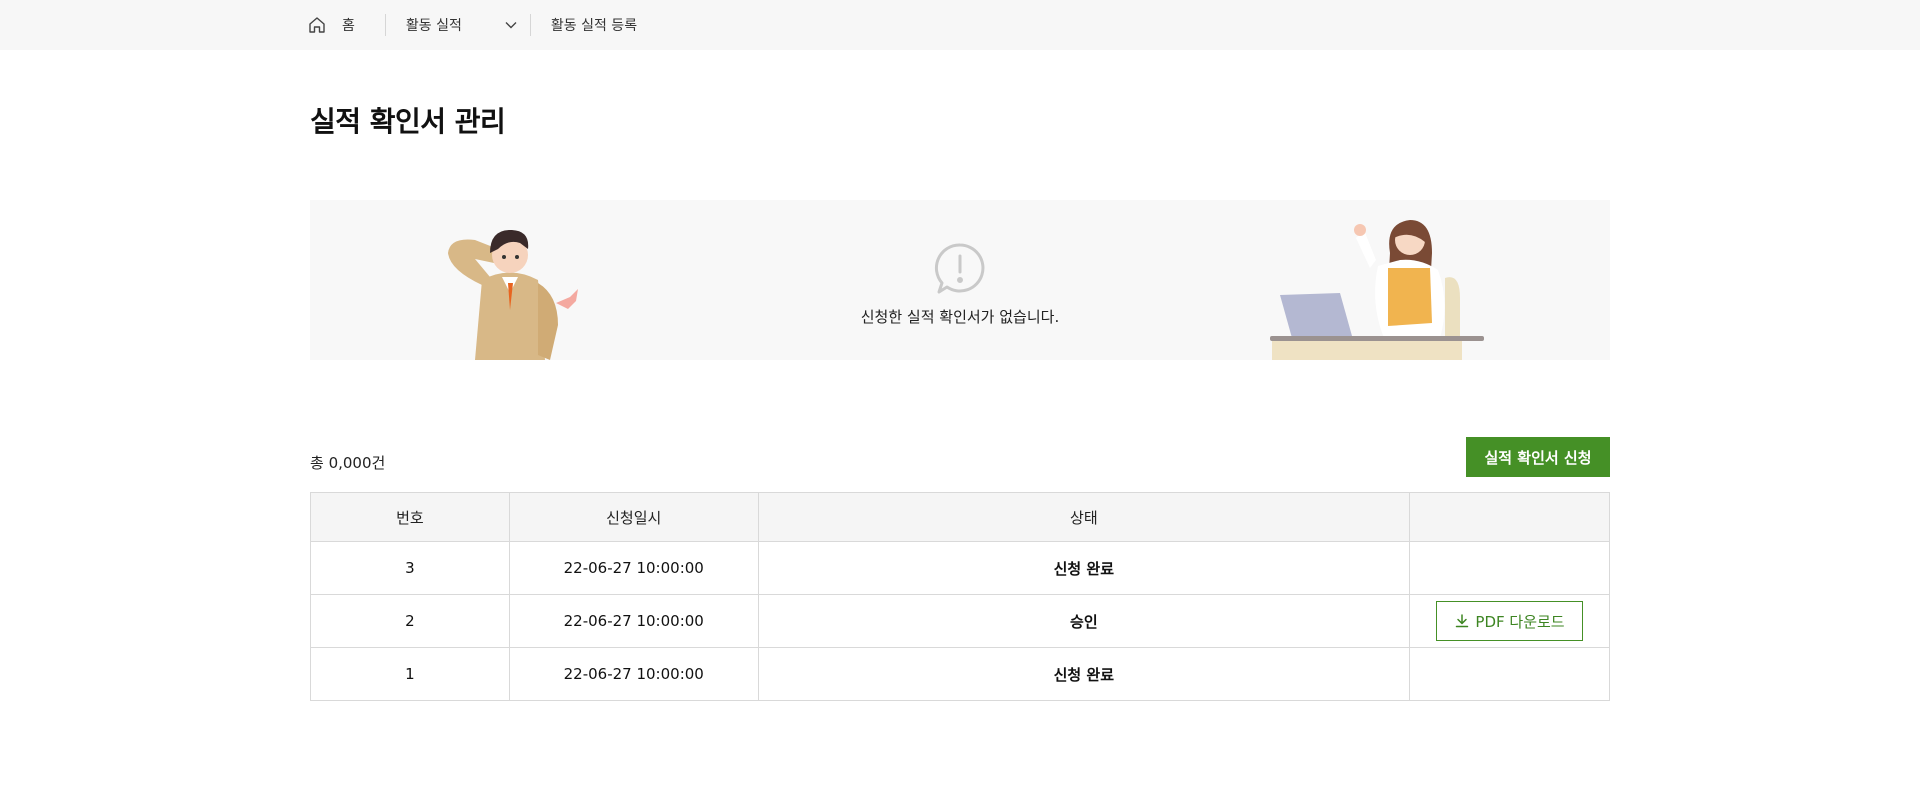 The width and height of the screenshot is (1920, 800). I want to click on column-header-status: 상태, so click(1084, 517).